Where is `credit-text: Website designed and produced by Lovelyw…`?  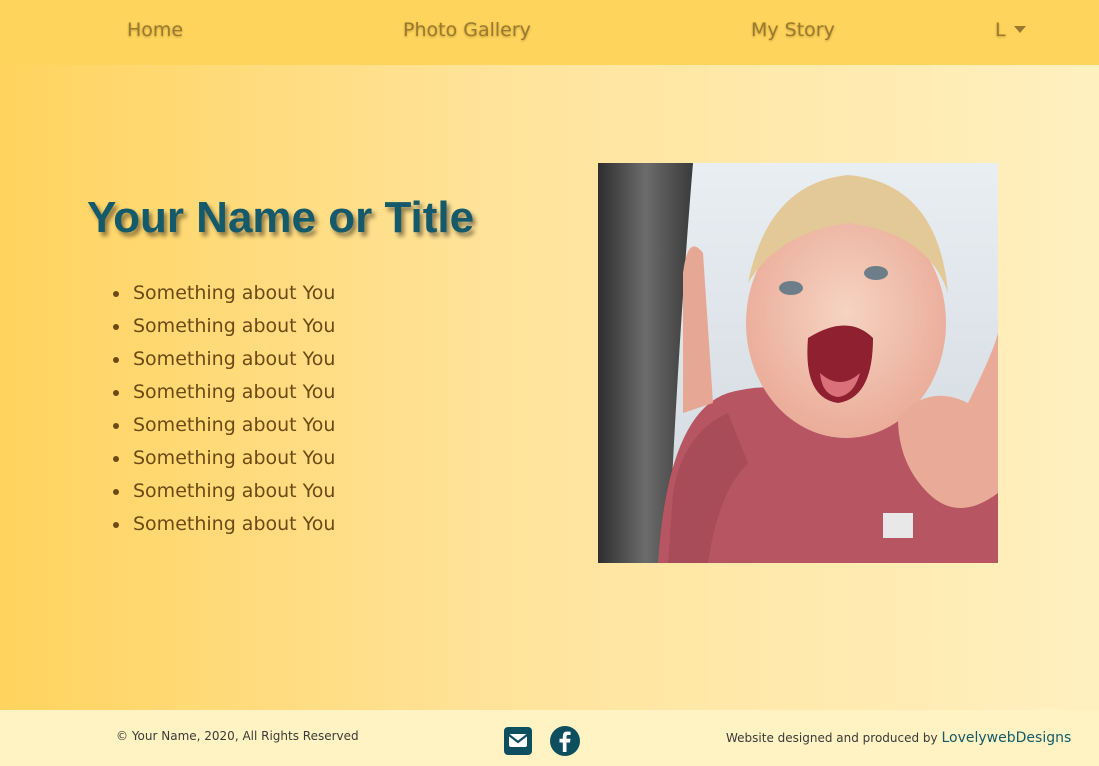
credit-text: Website designed and produced by Lovelyw… is located at coordinates (898, 738).